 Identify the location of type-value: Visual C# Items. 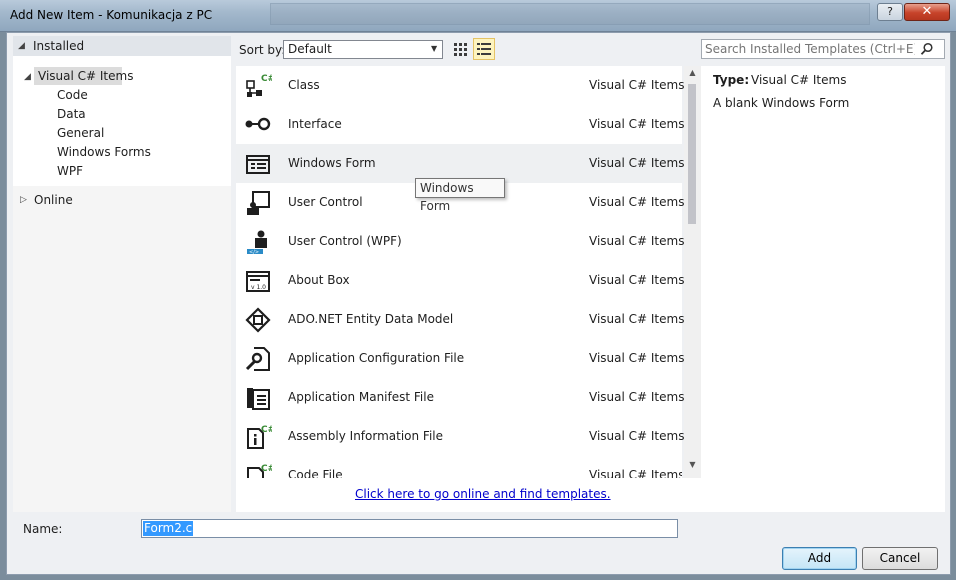
(799, 80).